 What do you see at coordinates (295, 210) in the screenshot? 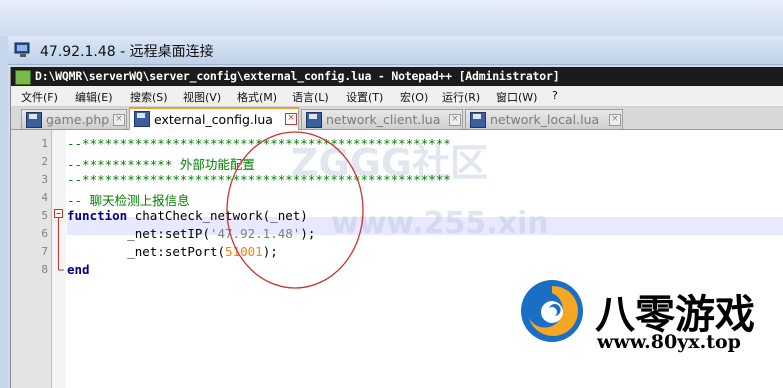
I see `annotation-ellipse` at bounding box center [295, 210].